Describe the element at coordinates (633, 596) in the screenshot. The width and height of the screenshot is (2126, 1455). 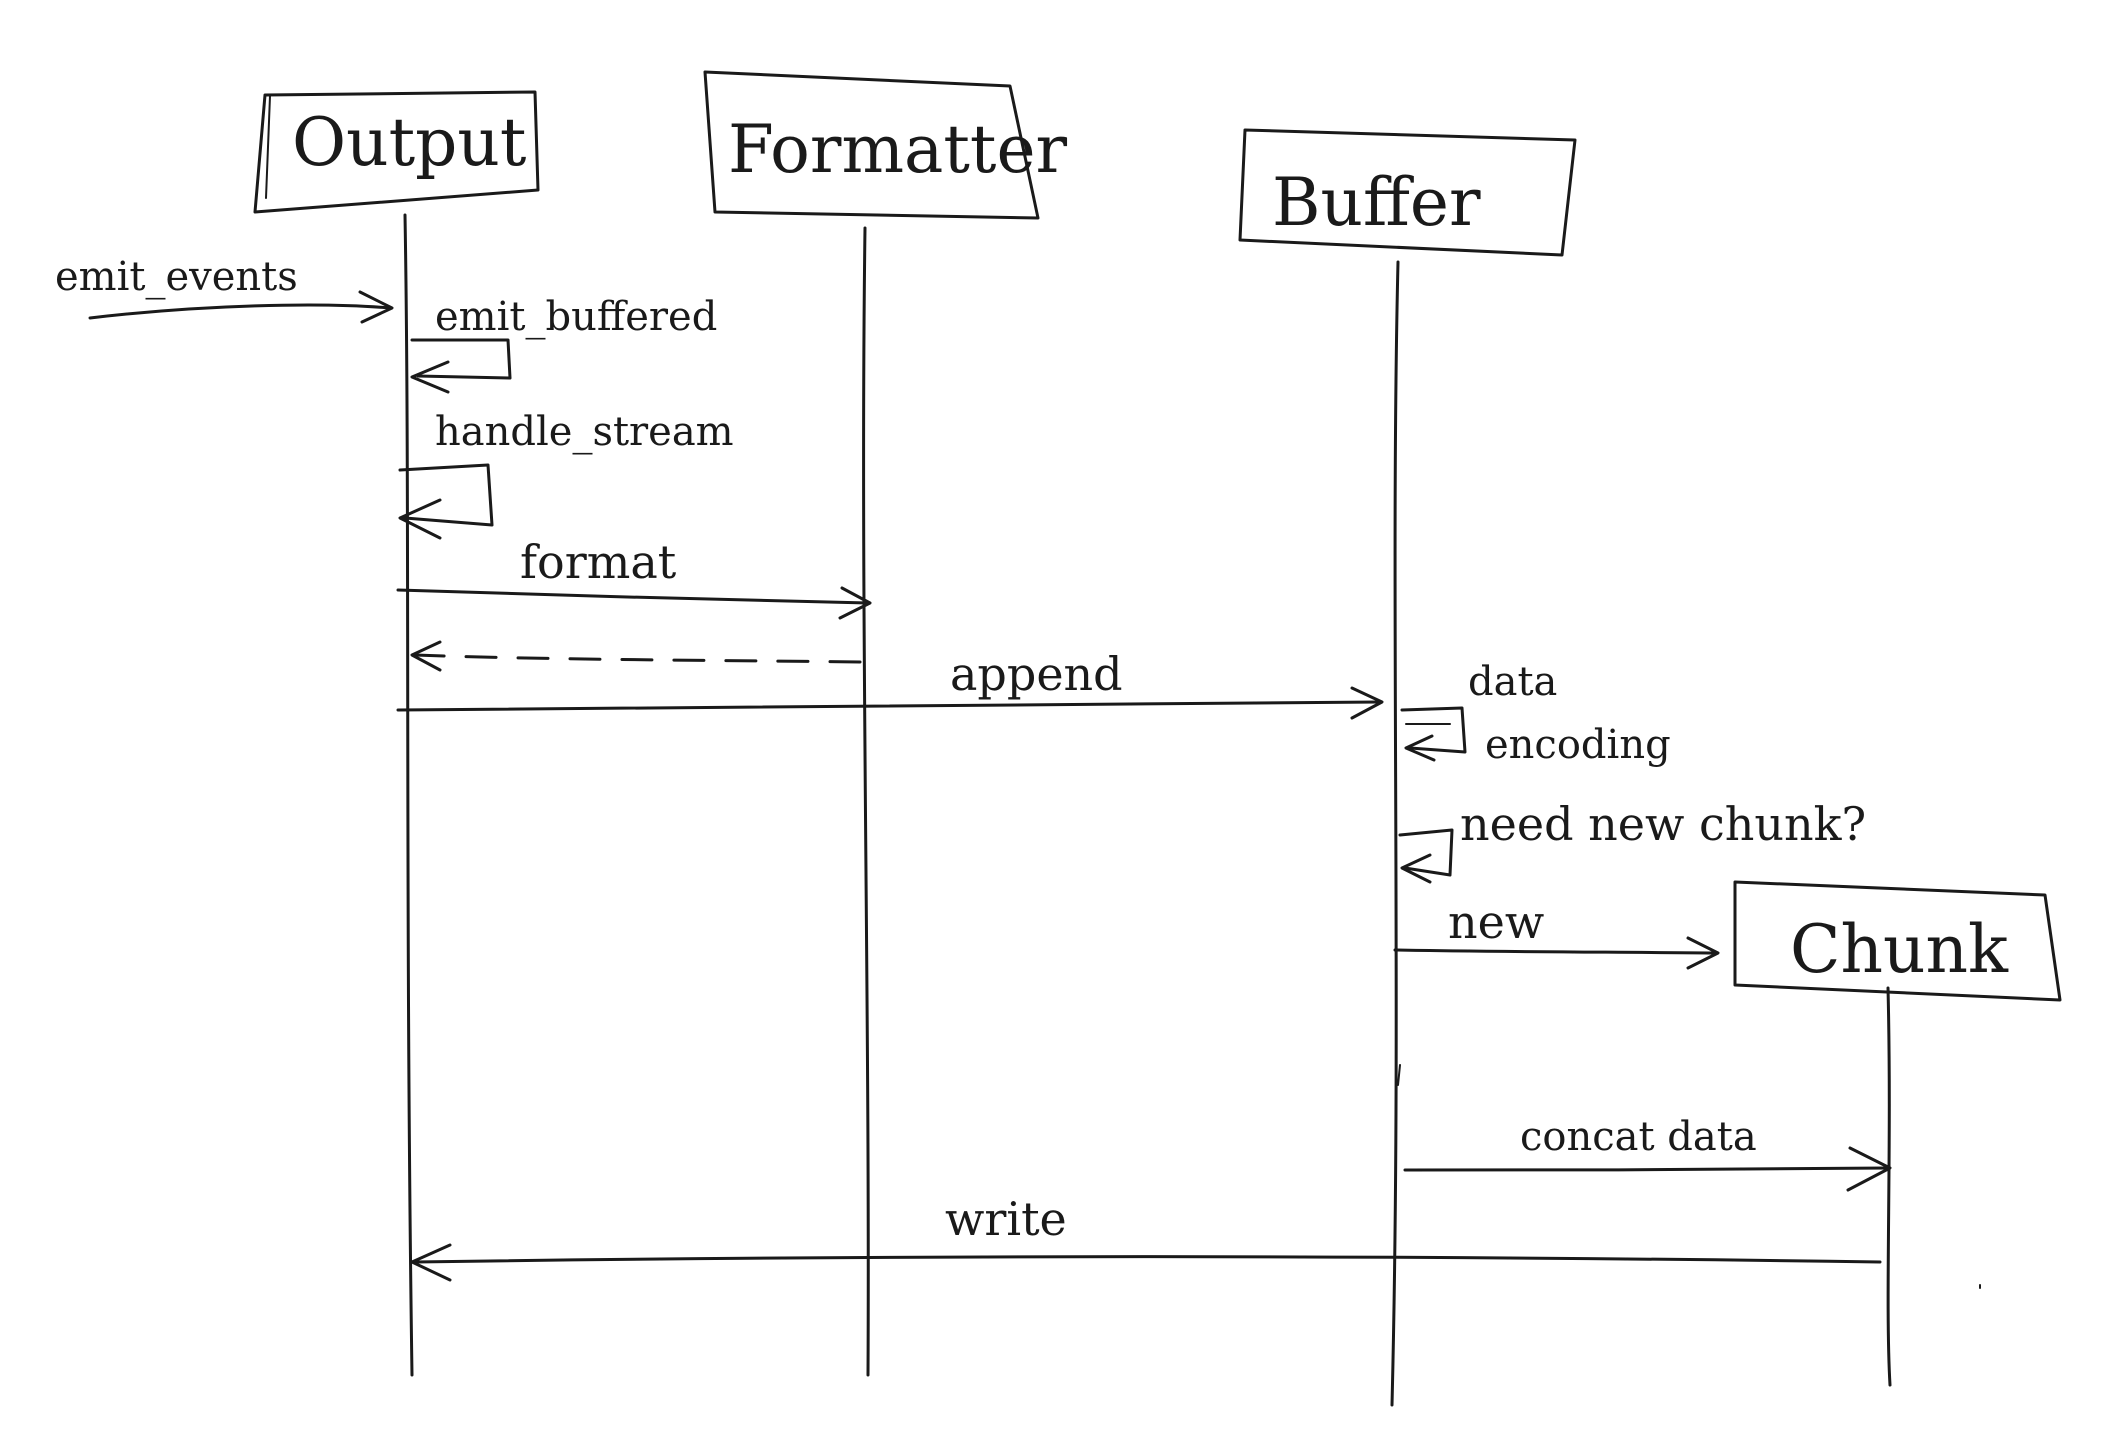
I see `arrow-format` at that location.